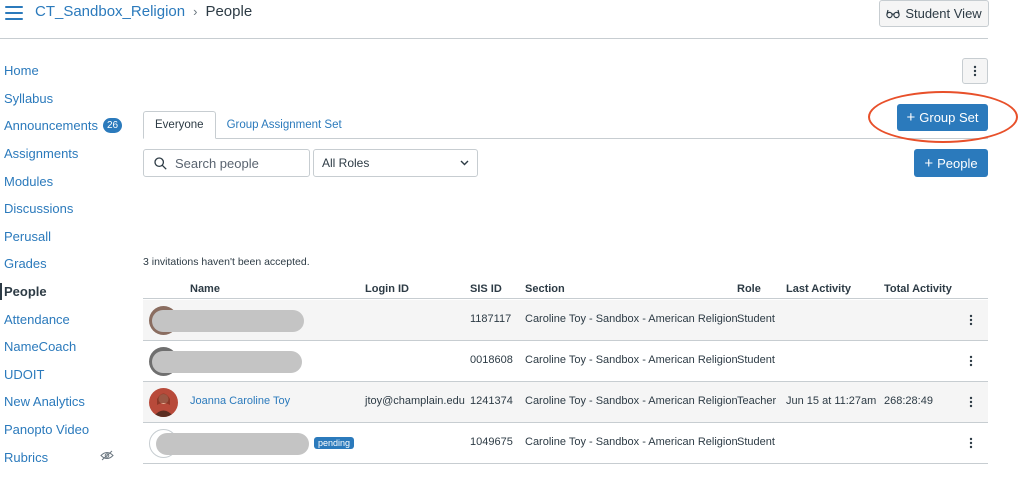 This screenshot has width=1024, height=481. I want to click on sidebar-item-syllabus: Syllabus, so click(62, 99).